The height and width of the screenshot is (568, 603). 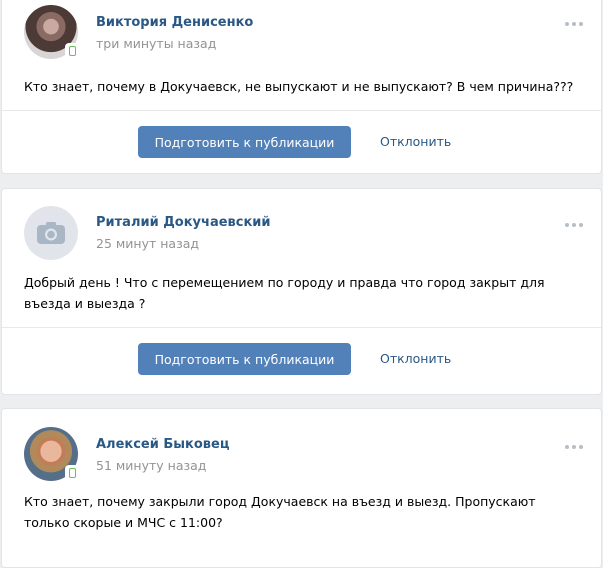 What do you see at coordinates (301, 227) in the screenshot?
I see `post-header: Риталий Докучаевский 25 минут назад` at bounding box center [301, 227].